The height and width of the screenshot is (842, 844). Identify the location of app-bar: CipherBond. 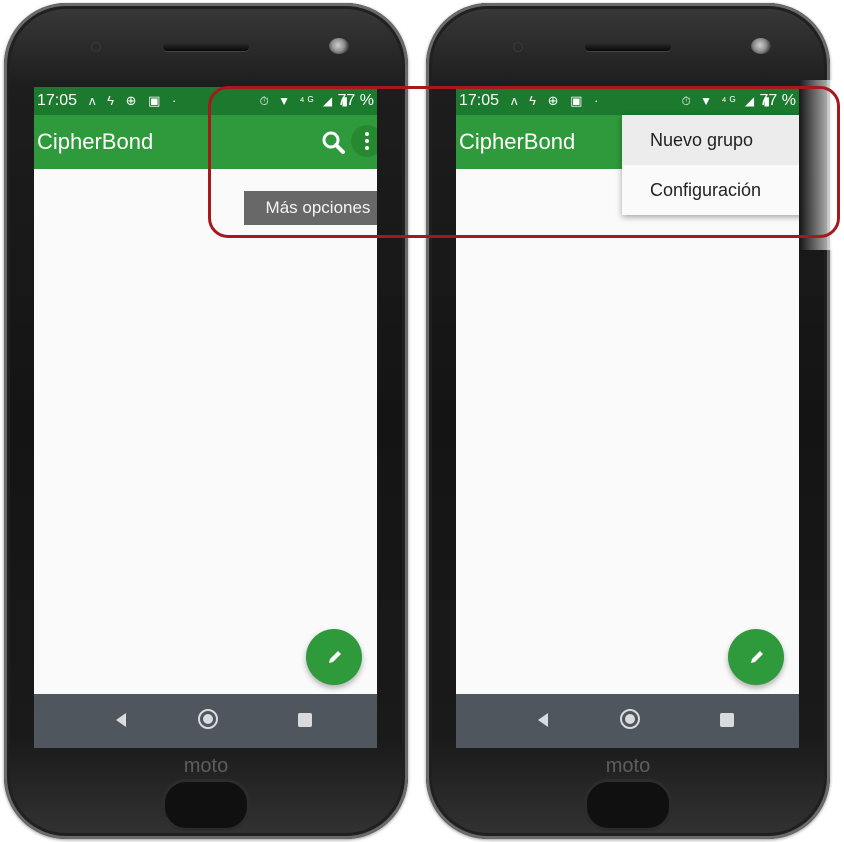
(205, 142).